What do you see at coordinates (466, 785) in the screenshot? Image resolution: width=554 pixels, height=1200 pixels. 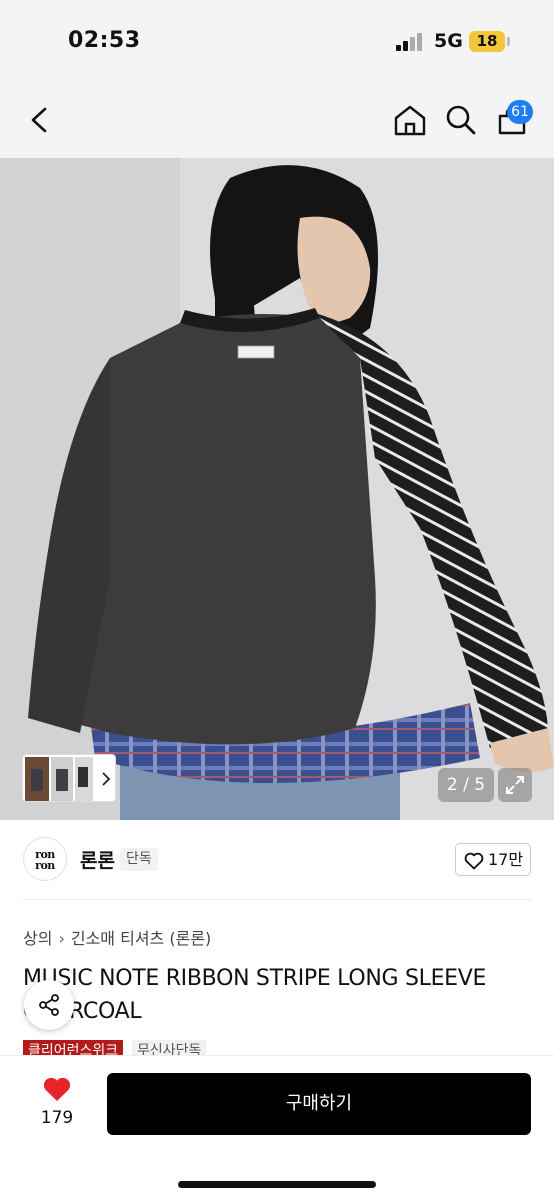 I see `gallery-page-indicator: 2 / 5` at bounding box center [466, 785].